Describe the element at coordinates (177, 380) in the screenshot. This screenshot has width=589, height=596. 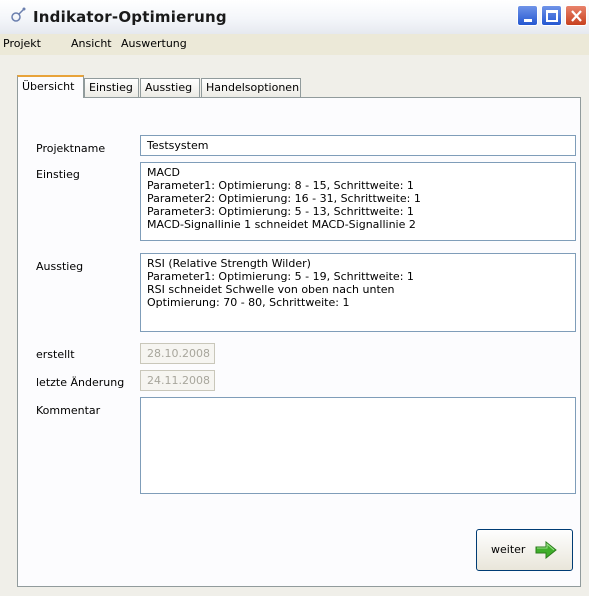
I see `letzte-aenderung-field: 24.11.2008` at that location.